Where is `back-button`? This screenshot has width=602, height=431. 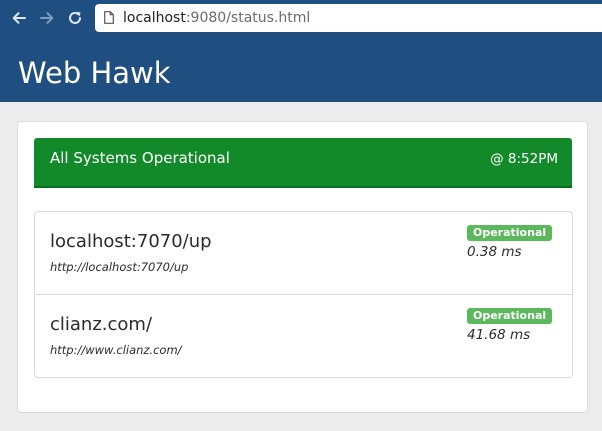
back-button is located at coordinates (19, 18).